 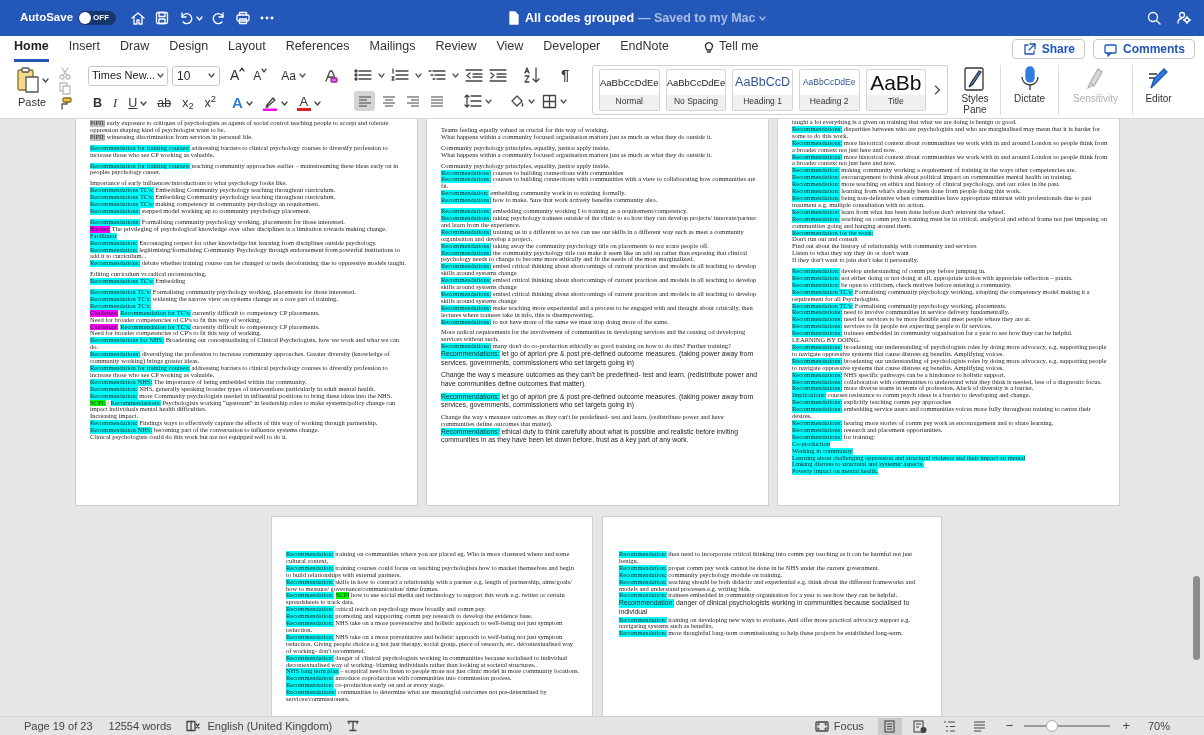 What do you see at coordinates (400, 75) in the screenshot?
I see `numbering-icon` at bounding box center [400, 75].